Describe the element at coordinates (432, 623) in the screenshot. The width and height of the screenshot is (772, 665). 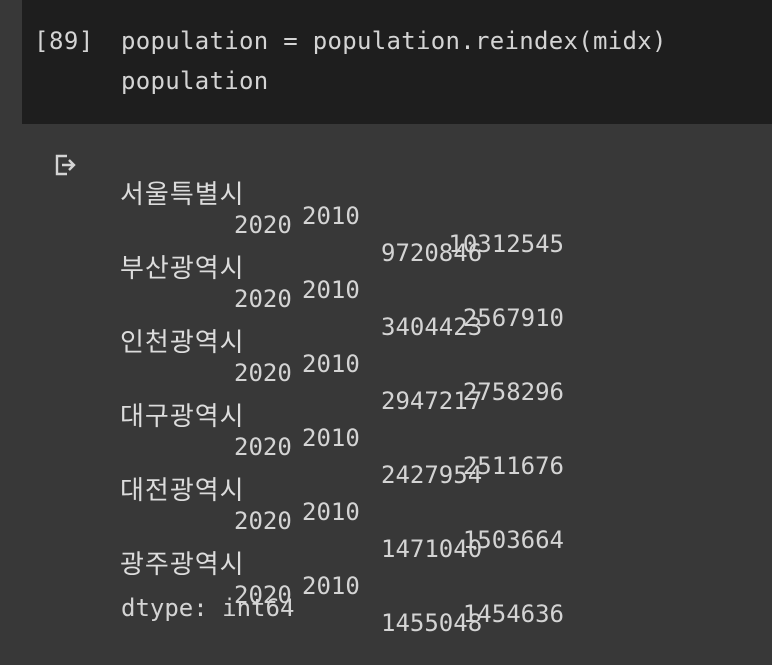
I see `series-value: 1455048` at that location.